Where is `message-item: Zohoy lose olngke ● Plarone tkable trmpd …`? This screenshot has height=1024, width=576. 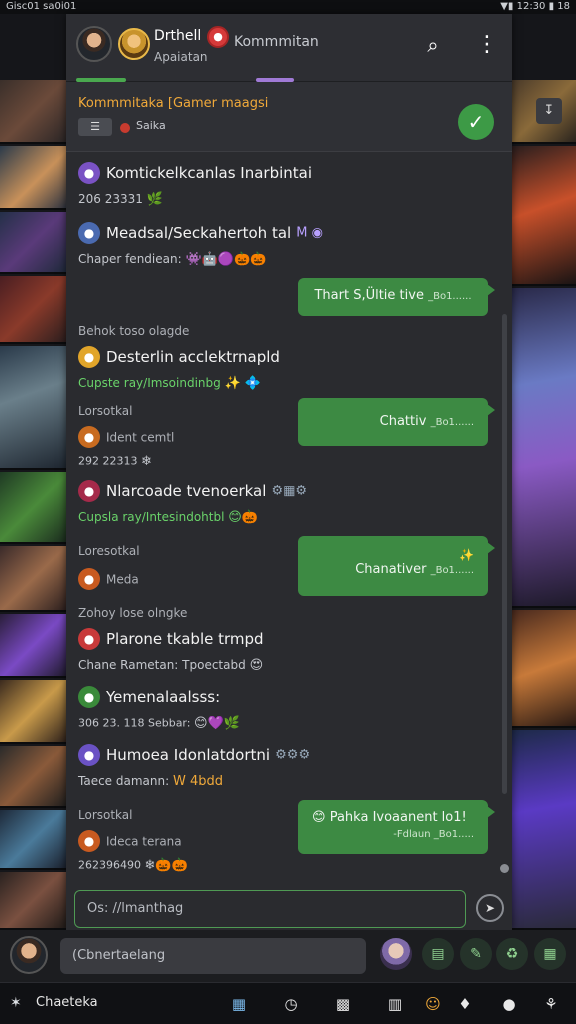 message-item: Zohoy lose olngke ● Plarone tkable trmpd … is located at coordinates (171, 639).